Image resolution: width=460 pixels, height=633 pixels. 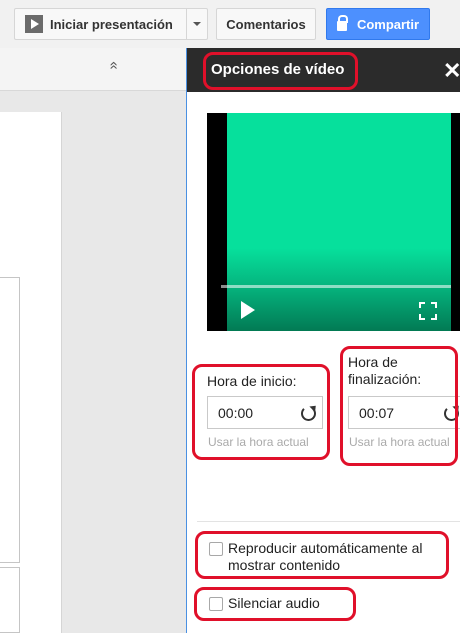 I want to click on autoplay-label-line1: Reproducir automáticamente al, so click(x=325, y=548).